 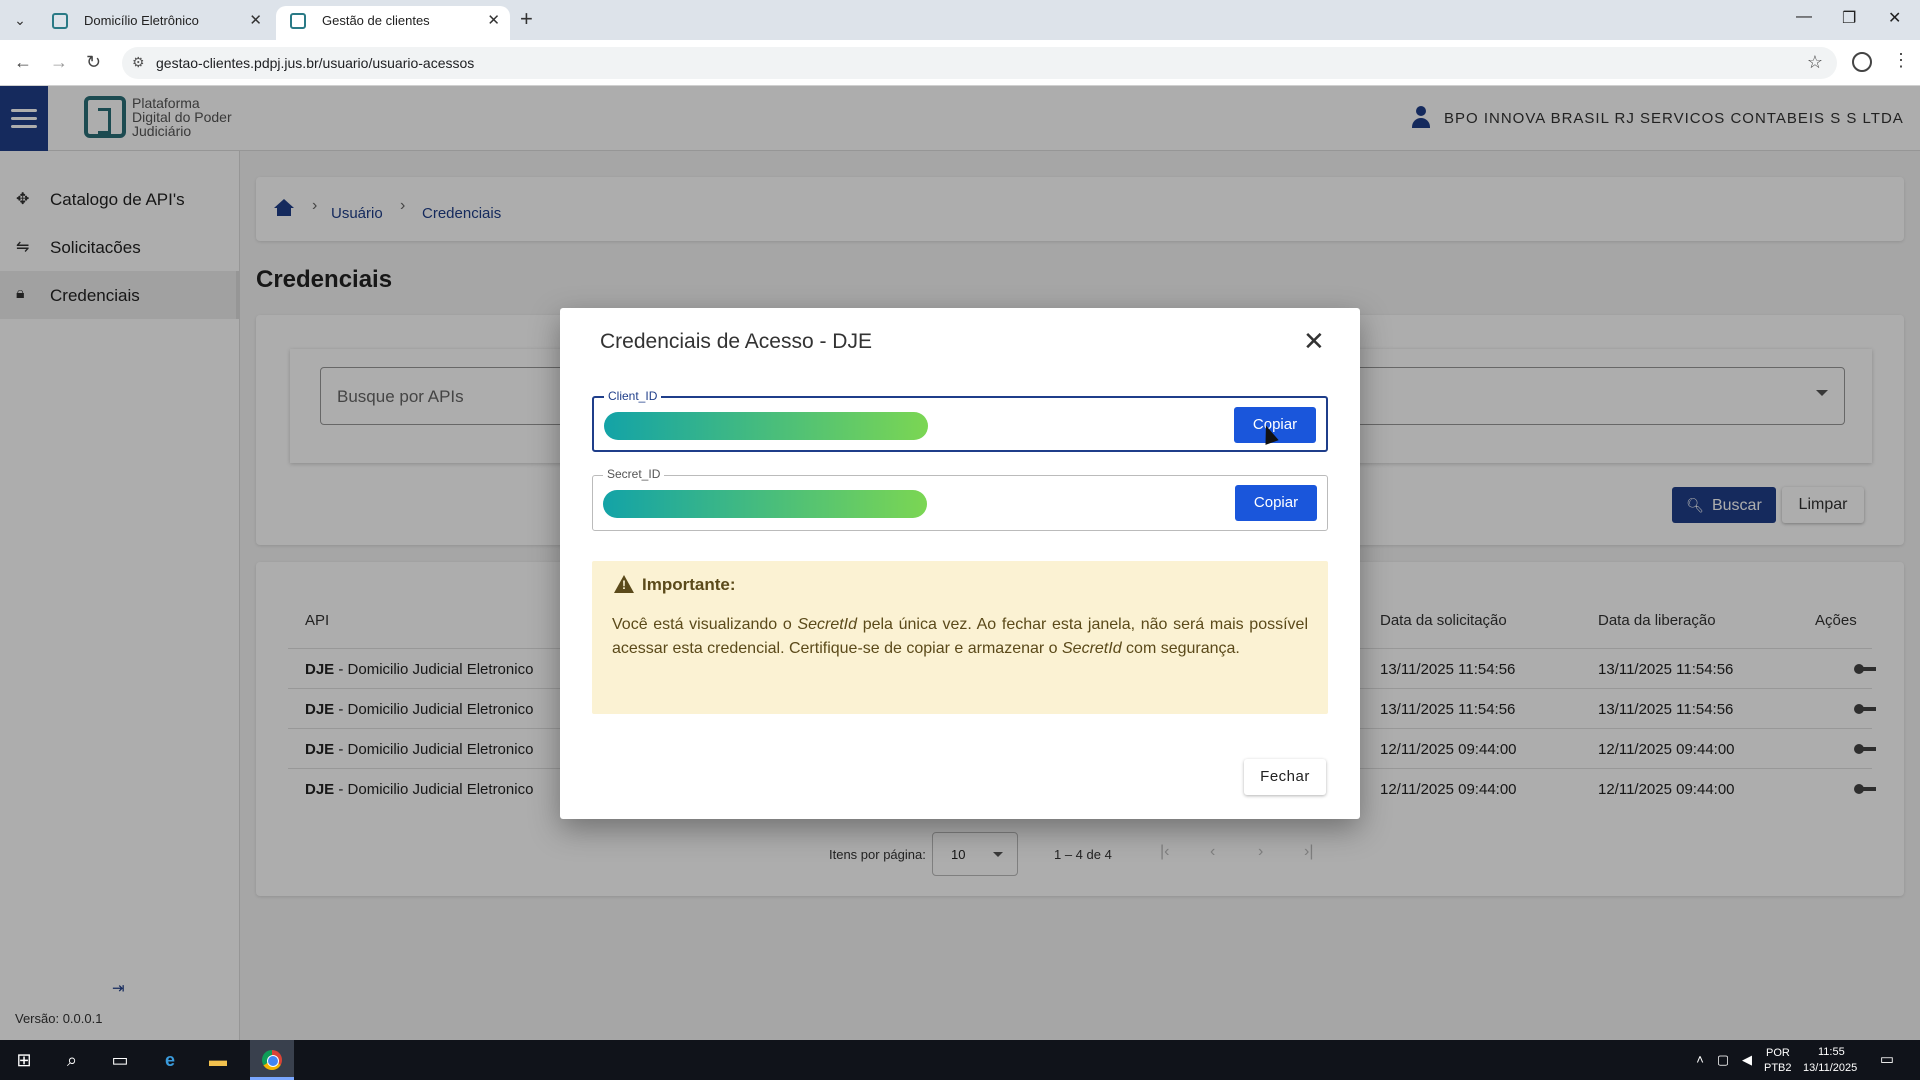 I want to click on chrome-taskbar-button, so click(x=272, y=1060).